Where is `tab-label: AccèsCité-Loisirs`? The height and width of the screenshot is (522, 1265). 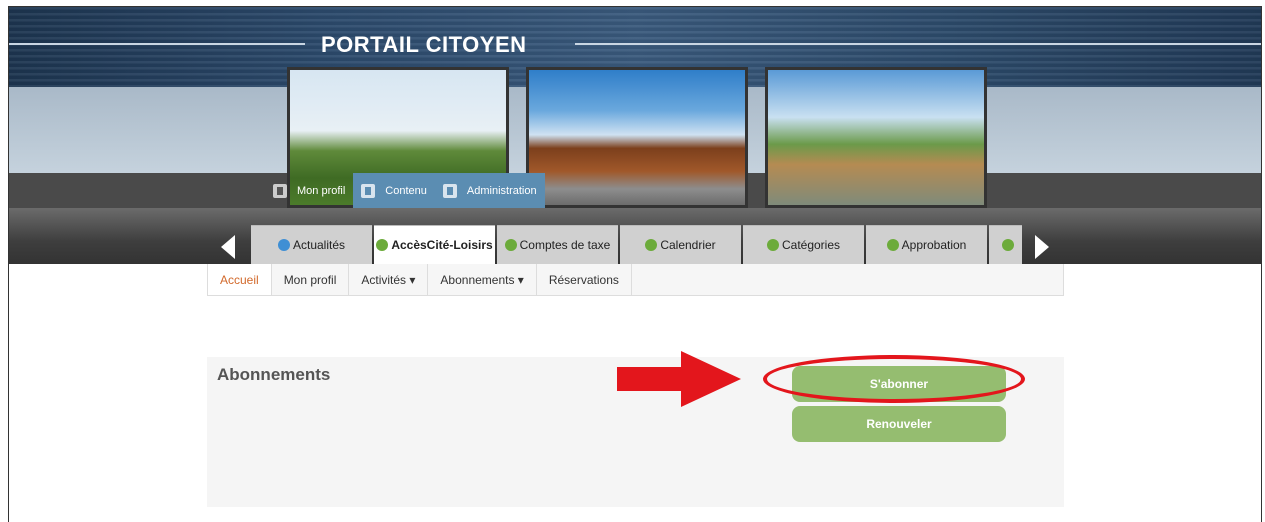 tab-label: AccèsCité-Loisirs is located at coordinates (442, 245).